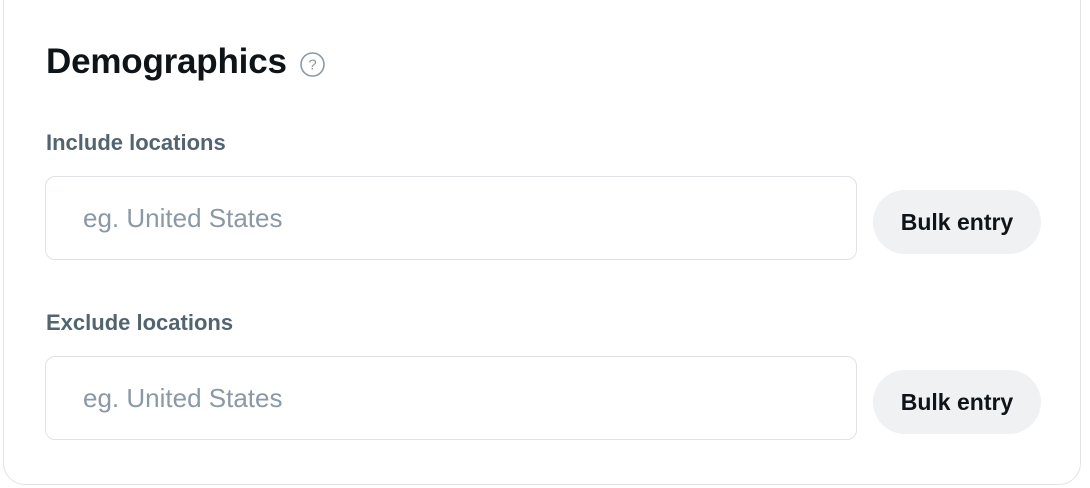  Describe the element at coordinates (136, 142) in the screenshot. I see `include-locations-label: Include locations` at that location.